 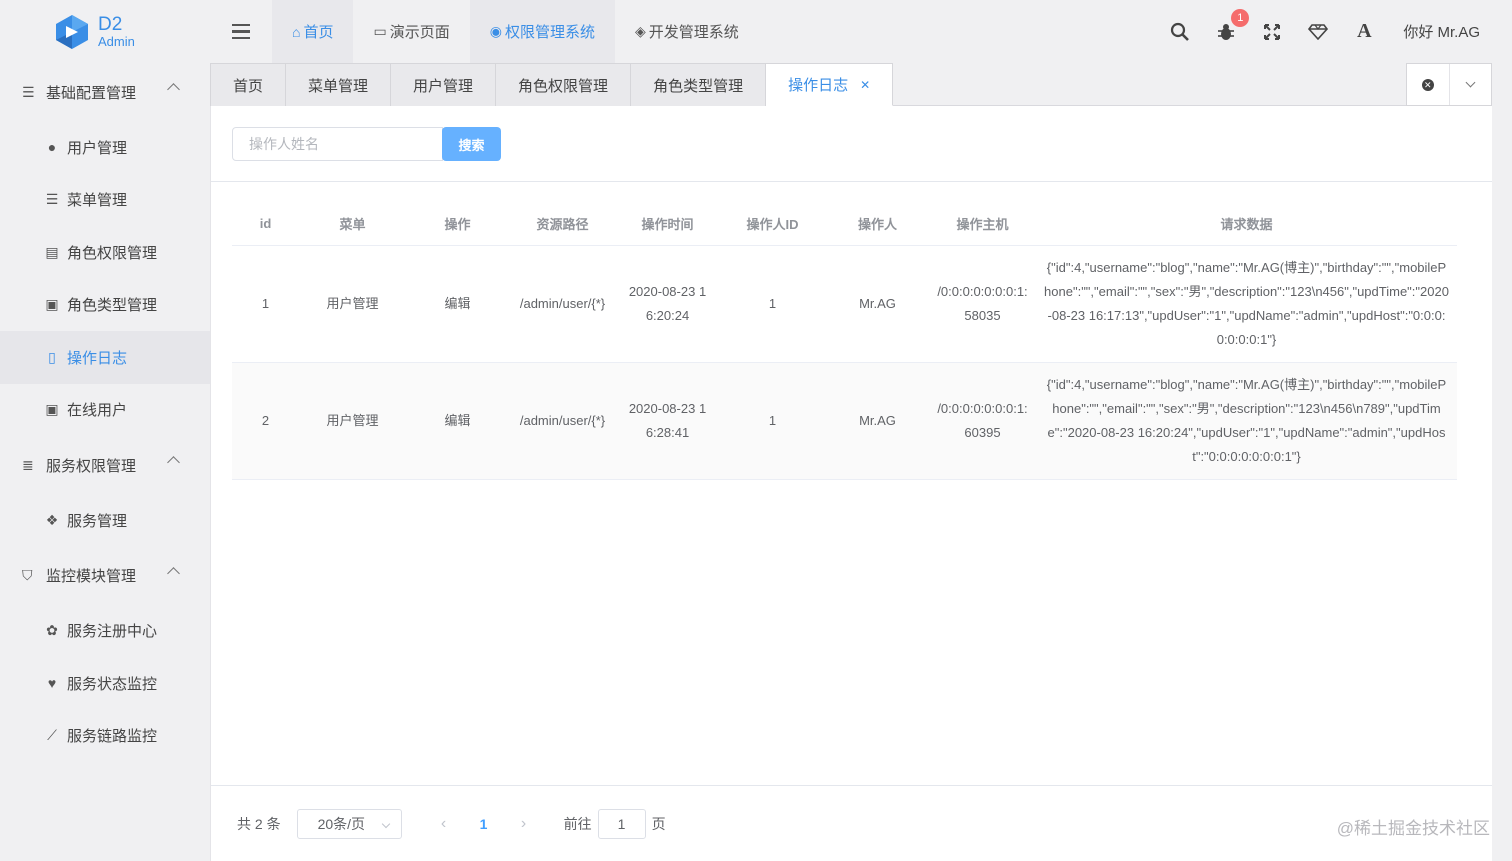 I want to click on search-button: 搜索, so click(x=471, y=144).